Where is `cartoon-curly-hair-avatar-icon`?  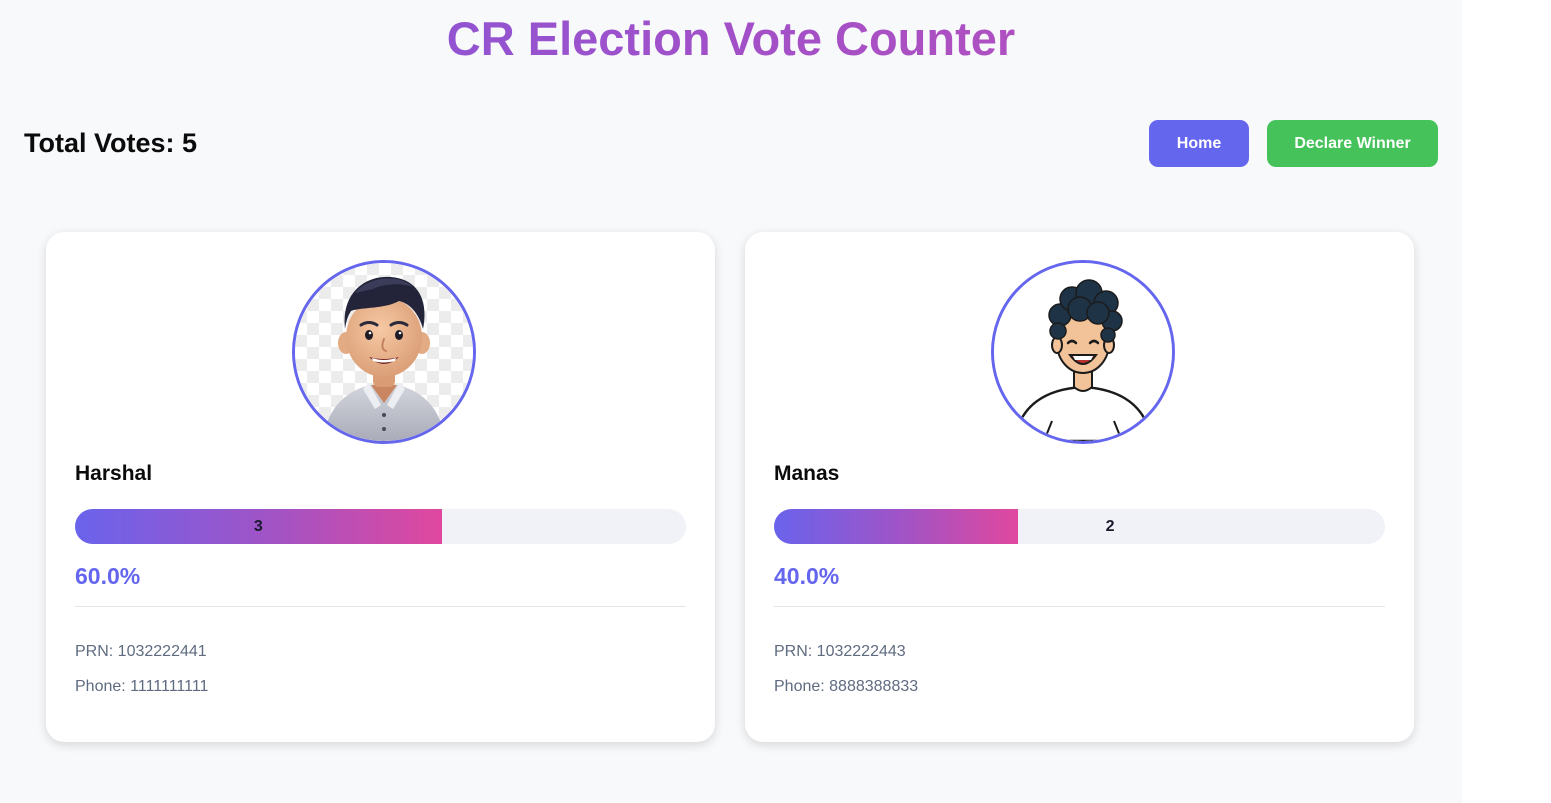
cartoon-curly-hair-avatar-icon is located at coordinates (1083, 352).